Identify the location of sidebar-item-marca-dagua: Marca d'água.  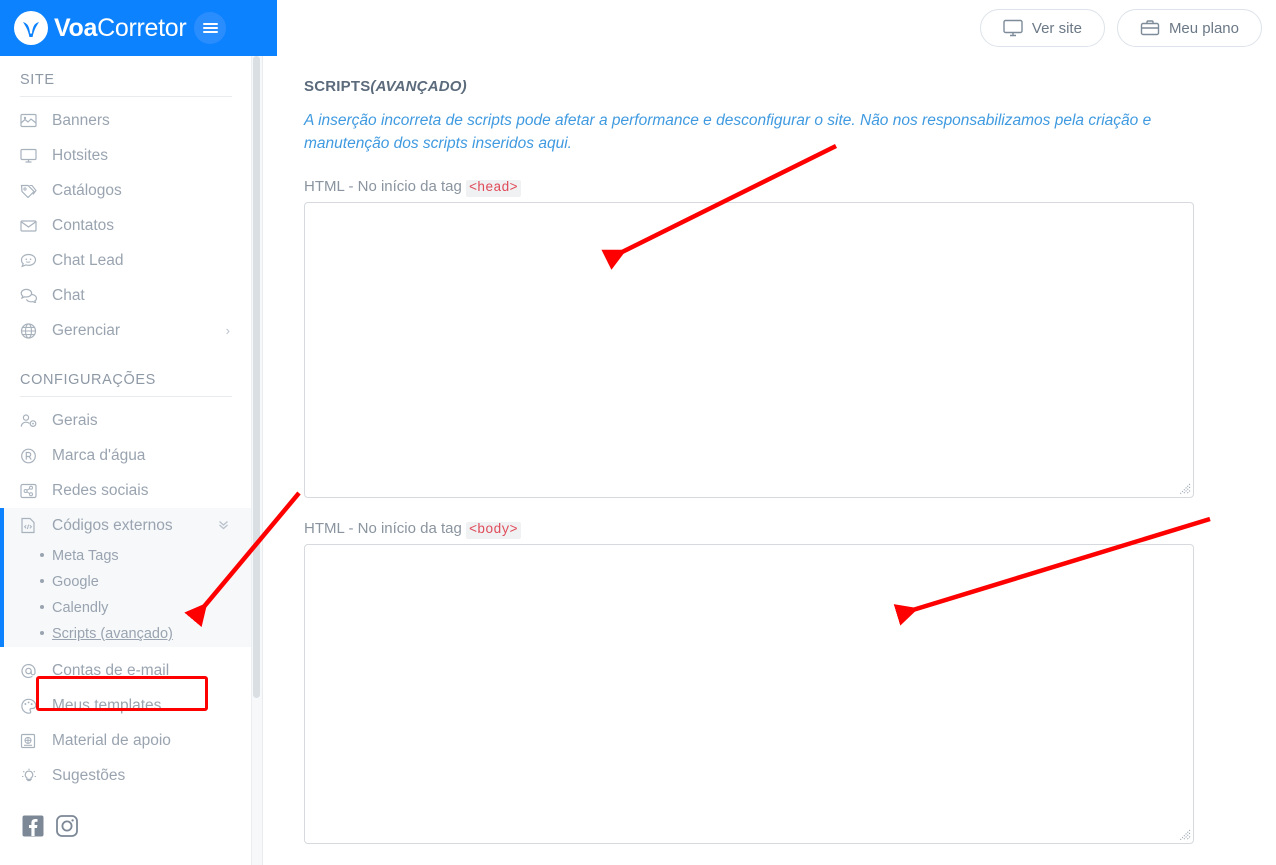
(126, 455).